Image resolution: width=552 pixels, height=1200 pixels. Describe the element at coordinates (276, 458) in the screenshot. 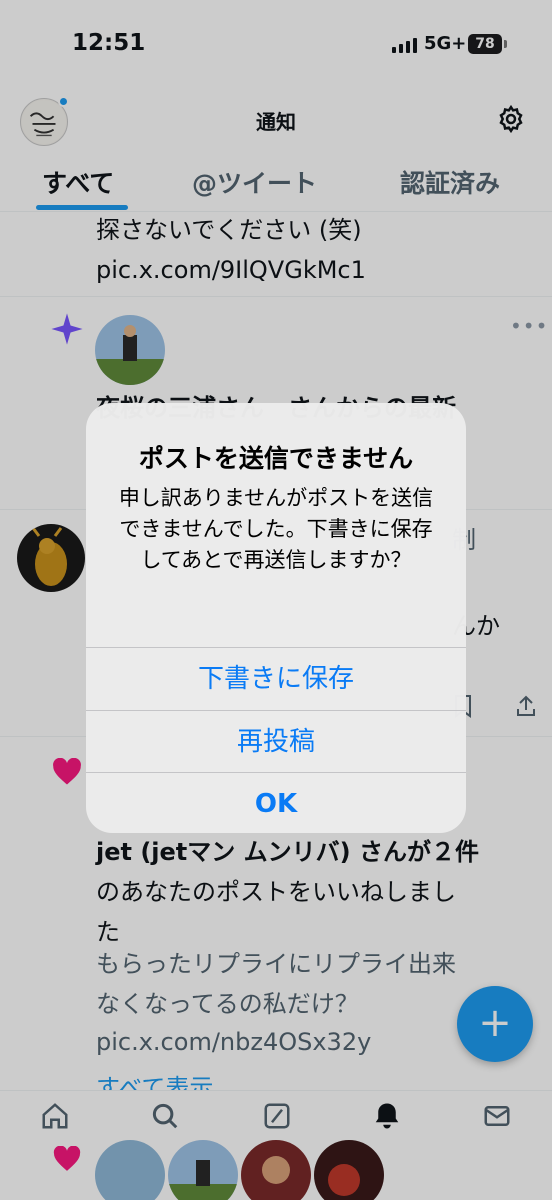

I see `alert-title: ポストを送信できません` at that location.